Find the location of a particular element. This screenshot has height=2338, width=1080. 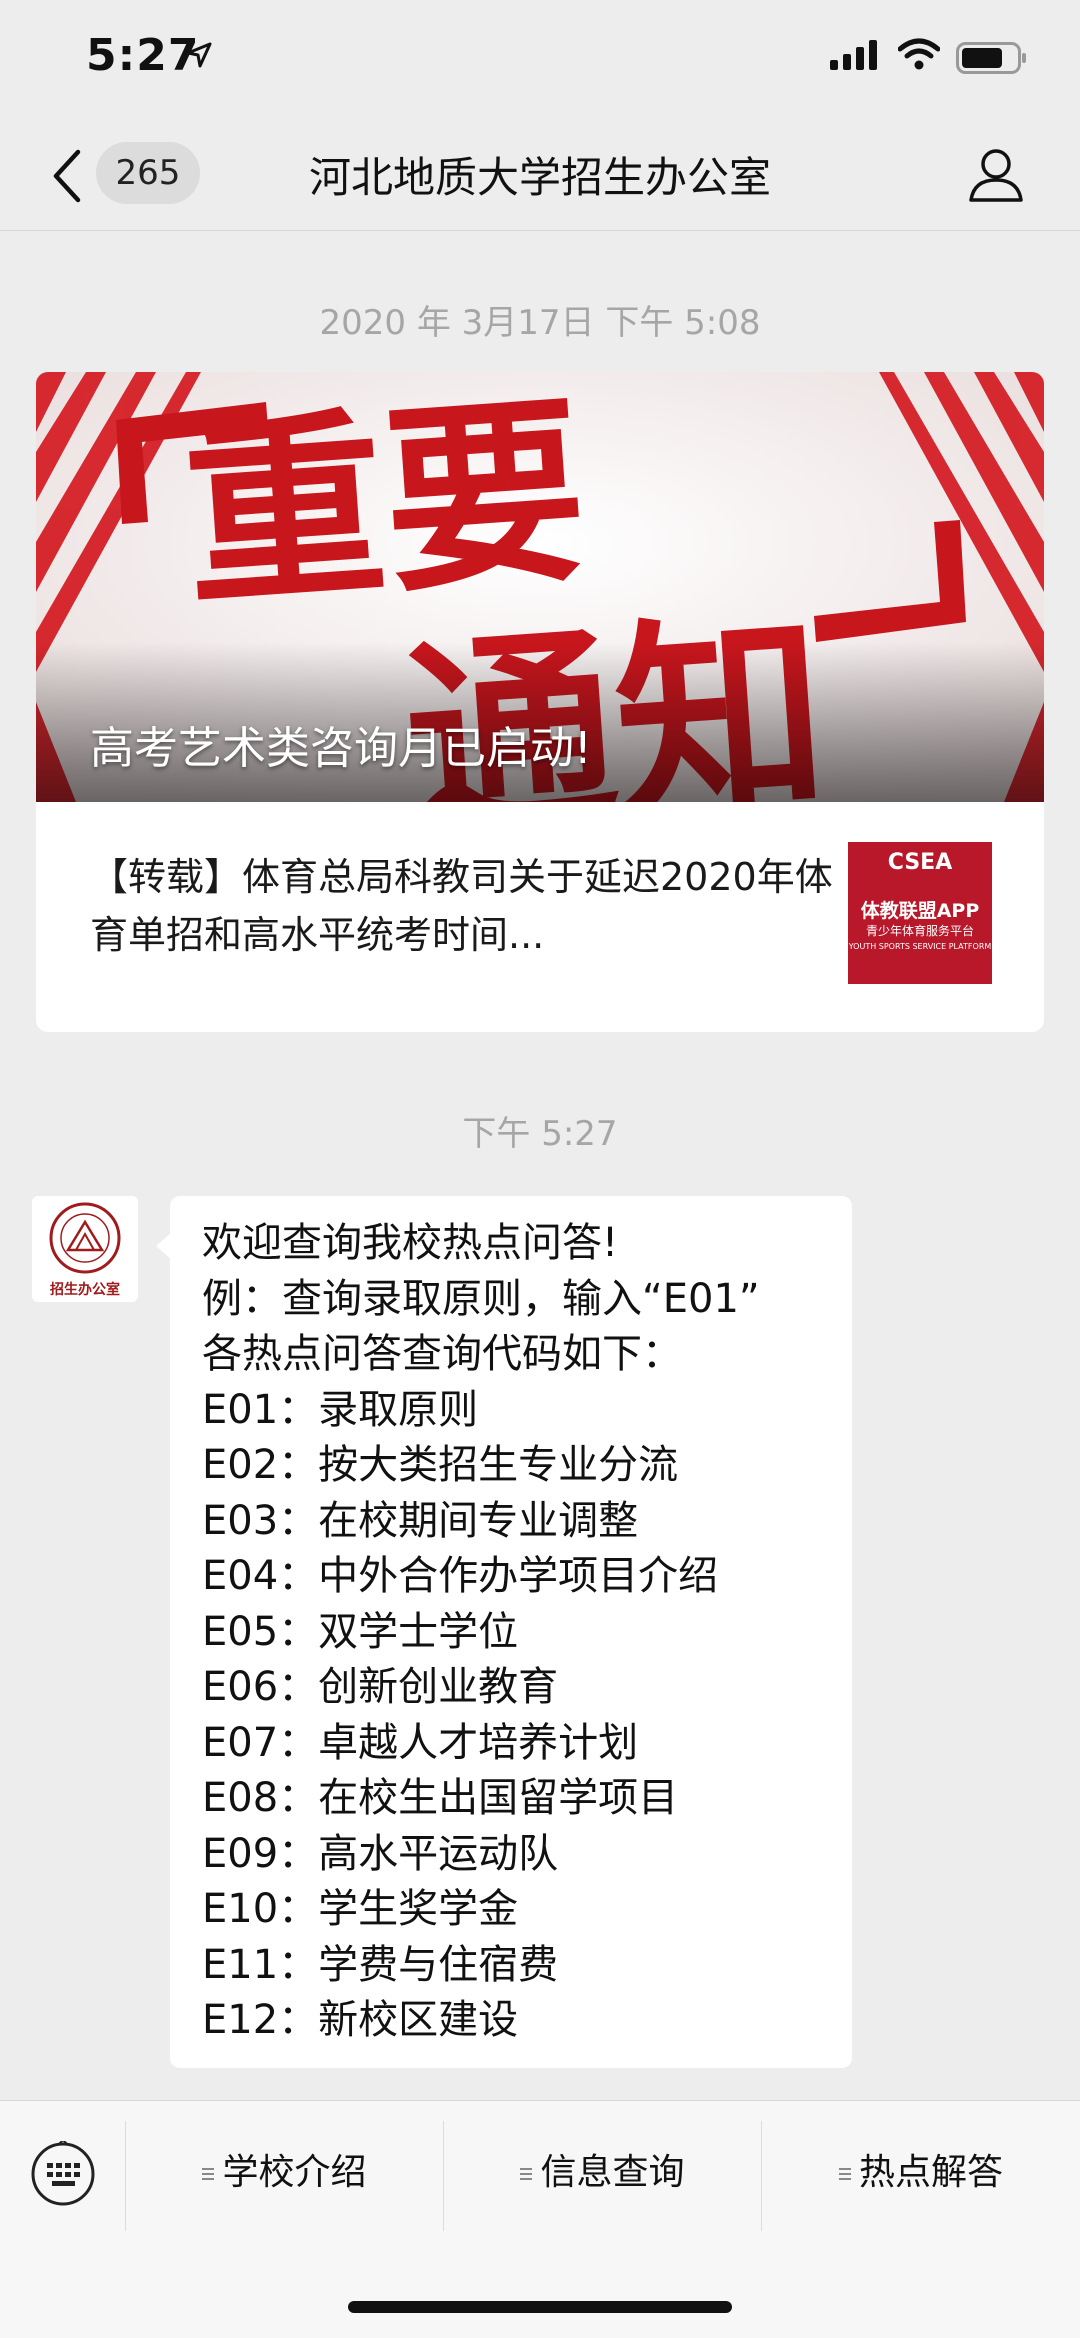

page-title: 河北地质大学招生办公室 is located at coordinates (539, 177).